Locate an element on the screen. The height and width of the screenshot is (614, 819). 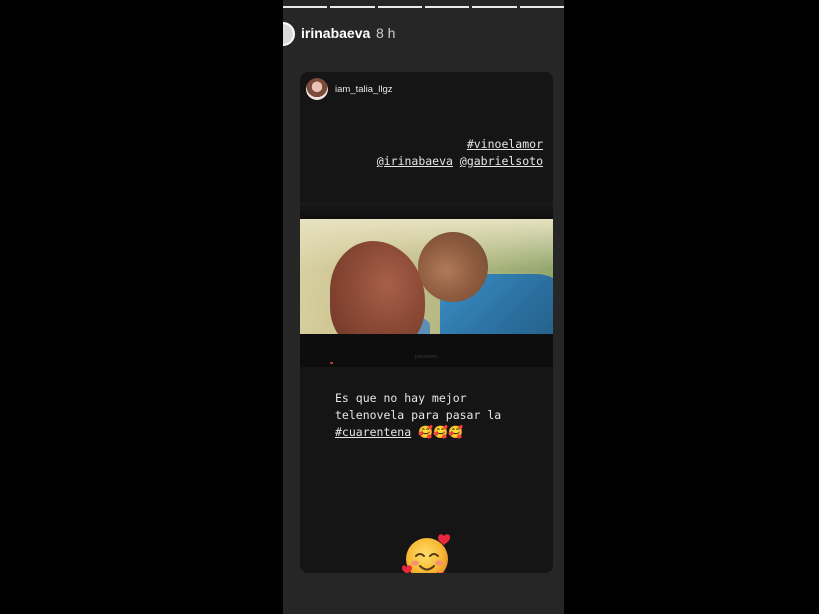
caption-emojis: 🥰🥰🥰 is located at coordinates (440, 432).